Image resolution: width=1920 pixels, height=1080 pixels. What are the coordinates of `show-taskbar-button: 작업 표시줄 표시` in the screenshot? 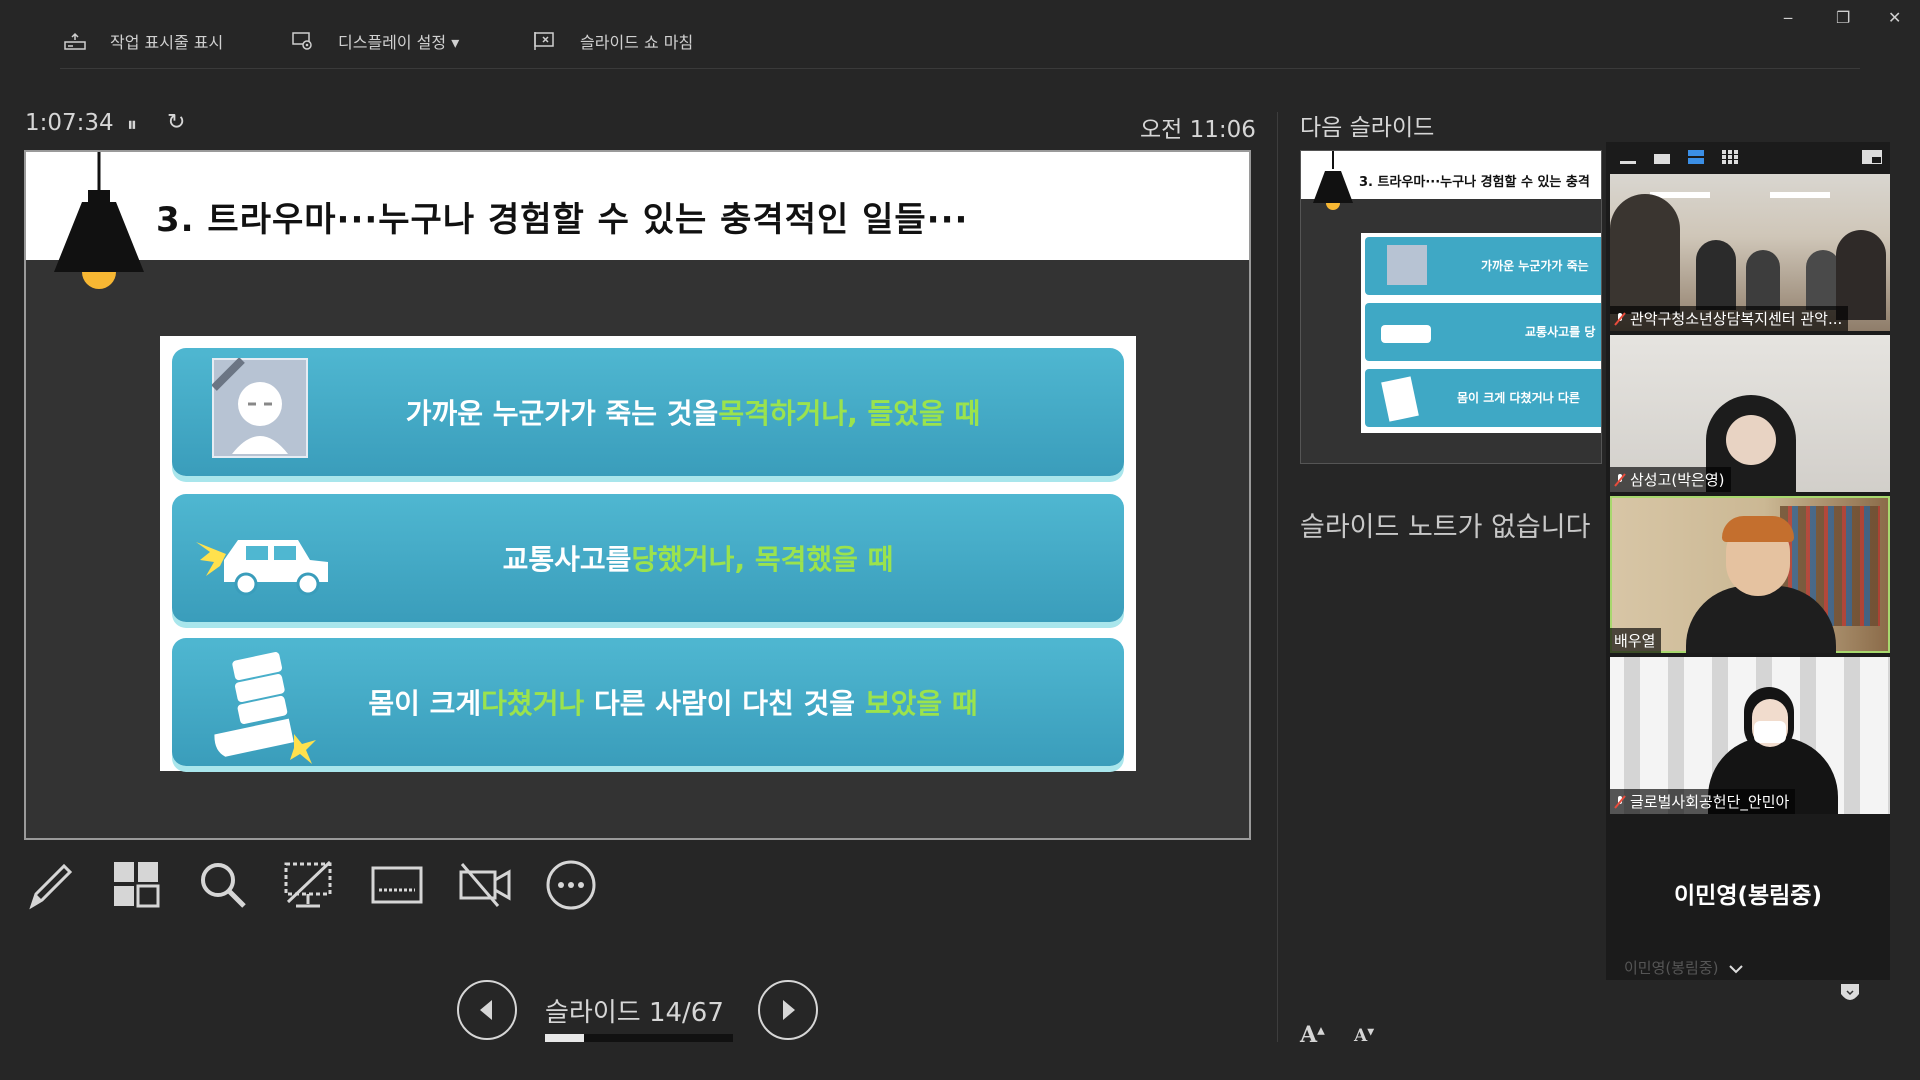 It's located at (143, 41).